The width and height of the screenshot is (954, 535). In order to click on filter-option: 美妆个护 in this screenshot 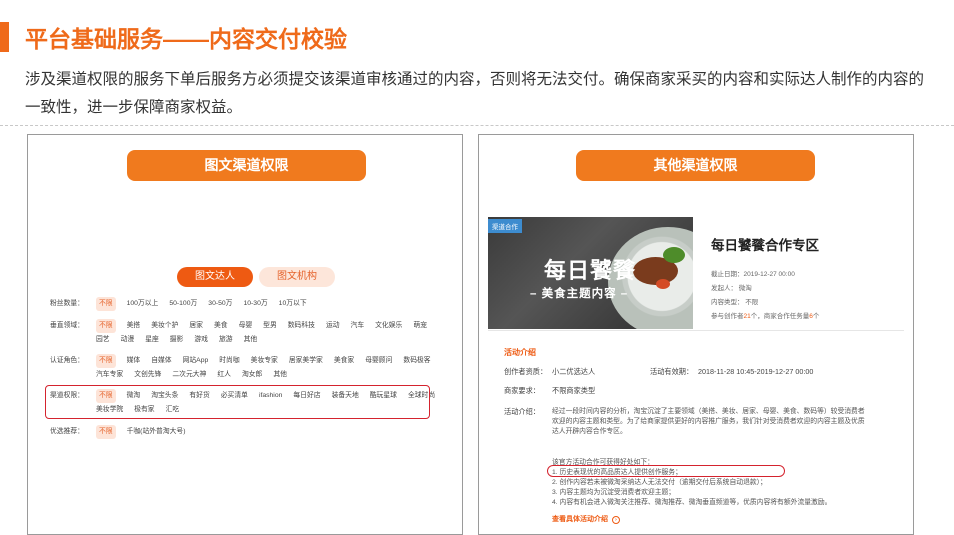, I will do `click(164, 326)`.